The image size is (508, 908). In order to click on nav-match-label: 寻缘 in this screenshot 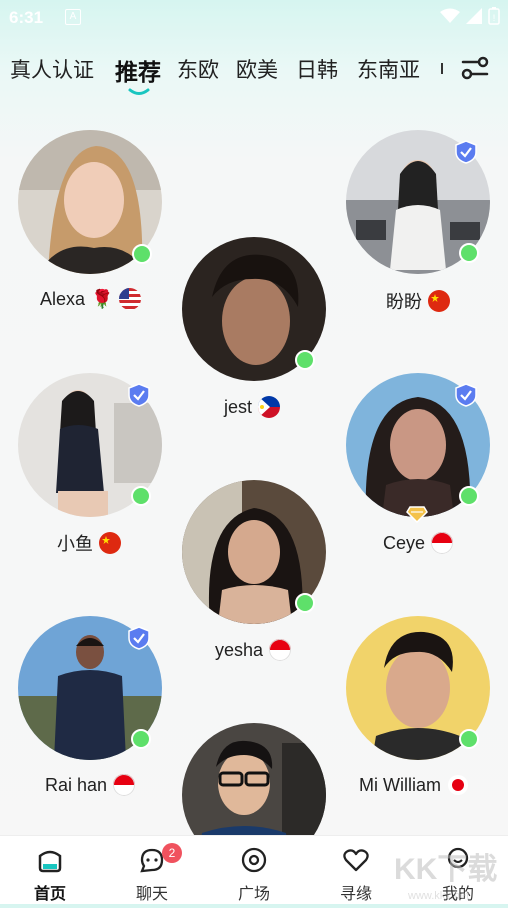, I will do `click(355, 894)`.